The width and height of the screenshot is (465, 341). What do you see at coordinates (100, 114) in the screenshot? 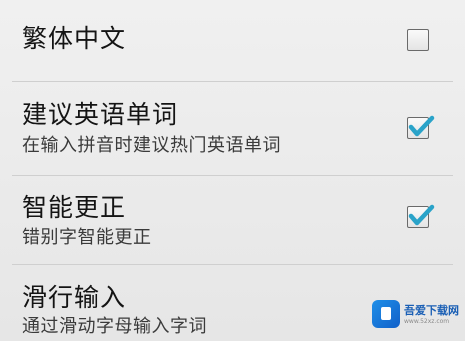
I see `setting-title: 建议英语单词` at bounding box center [100, 114].